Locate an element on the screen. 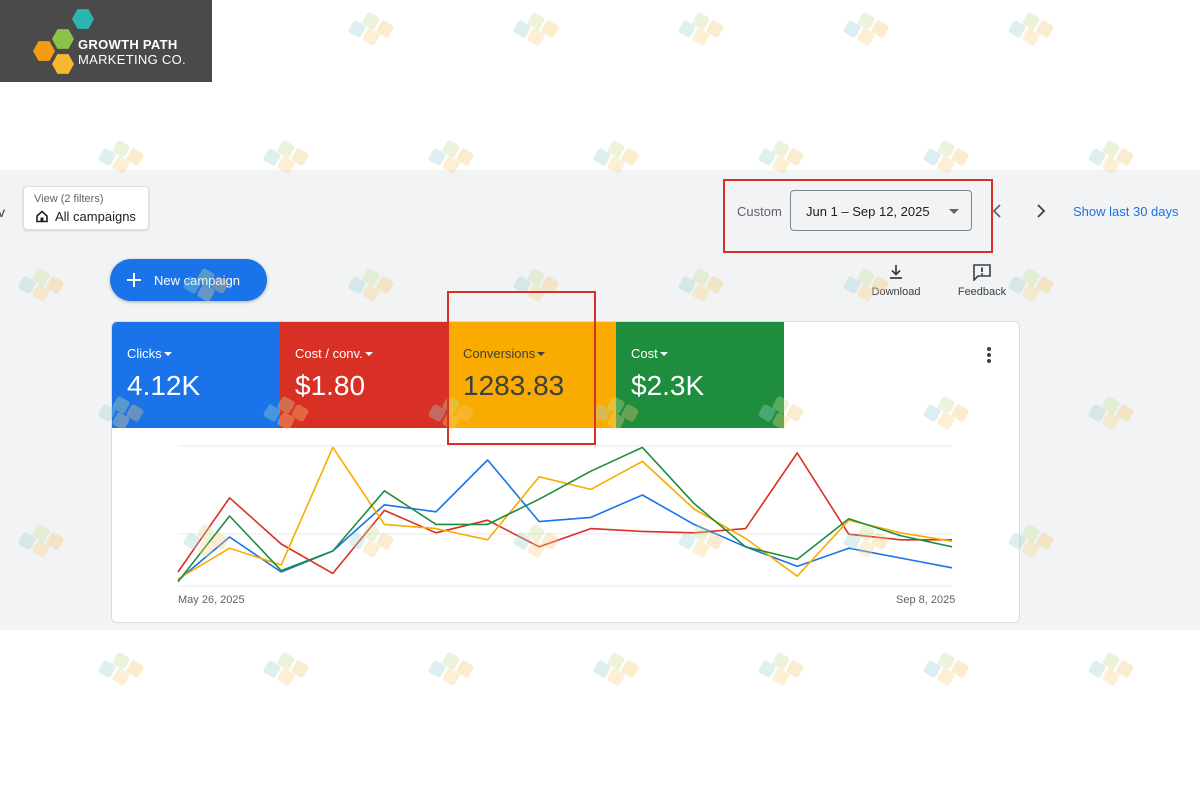 The width and height of the screenshot is (1200, 800). date-highlight-box is located at coordinates (858, 216).